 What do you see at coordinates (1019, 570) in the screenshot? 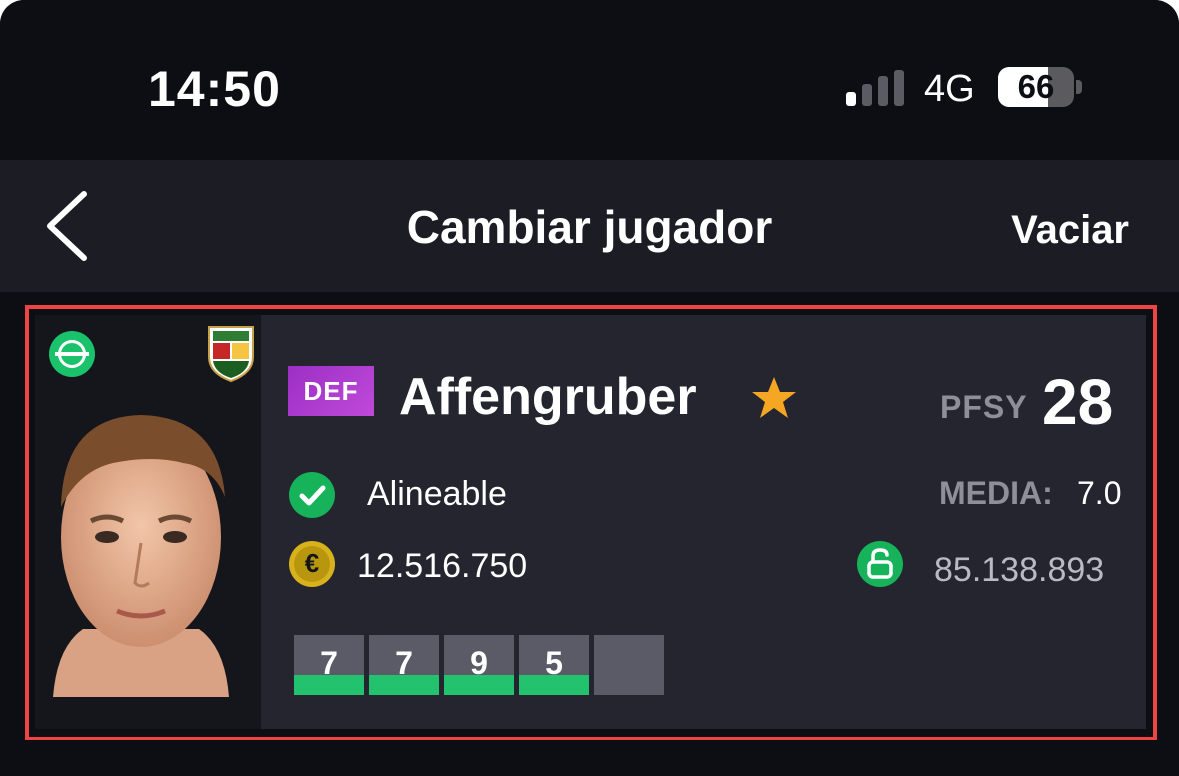
I see `release-clause: 85.138.893` at bounding box center [1019, 570].